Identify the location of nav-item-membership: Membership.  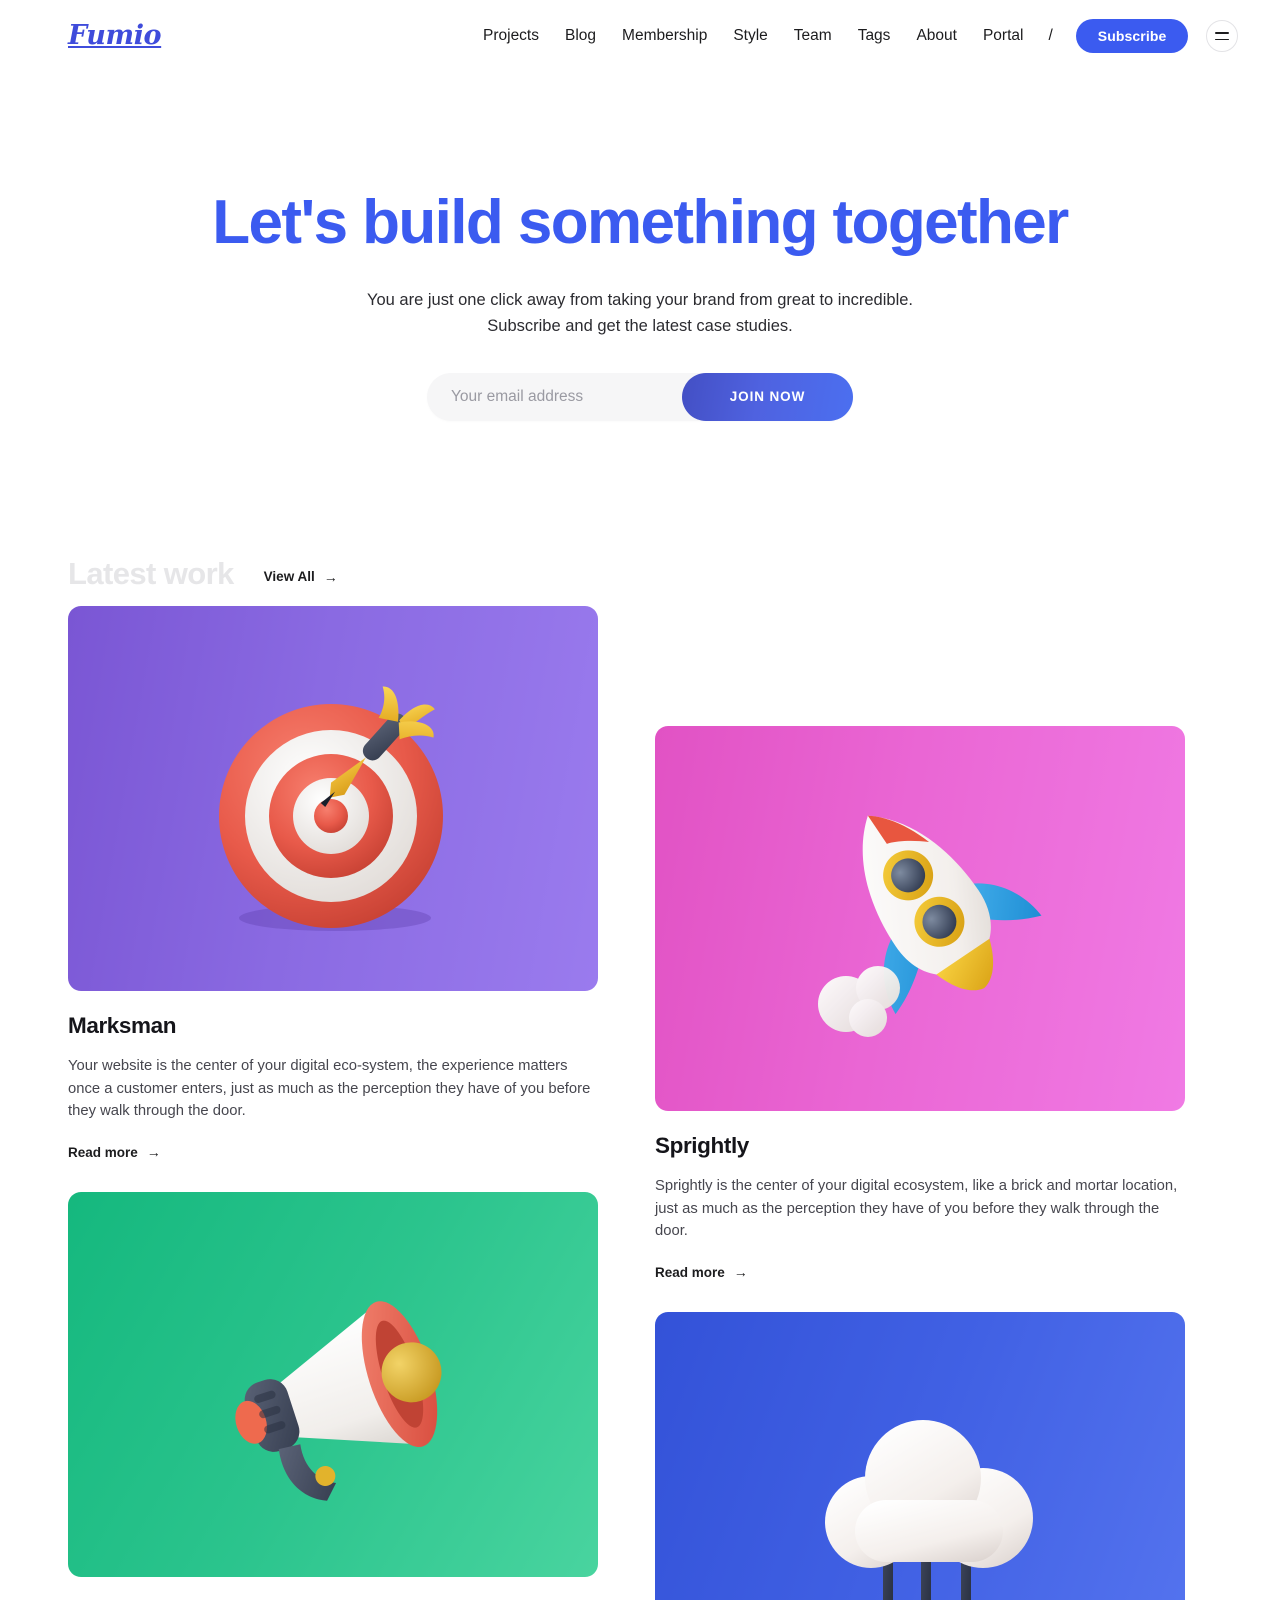
(664, 36).